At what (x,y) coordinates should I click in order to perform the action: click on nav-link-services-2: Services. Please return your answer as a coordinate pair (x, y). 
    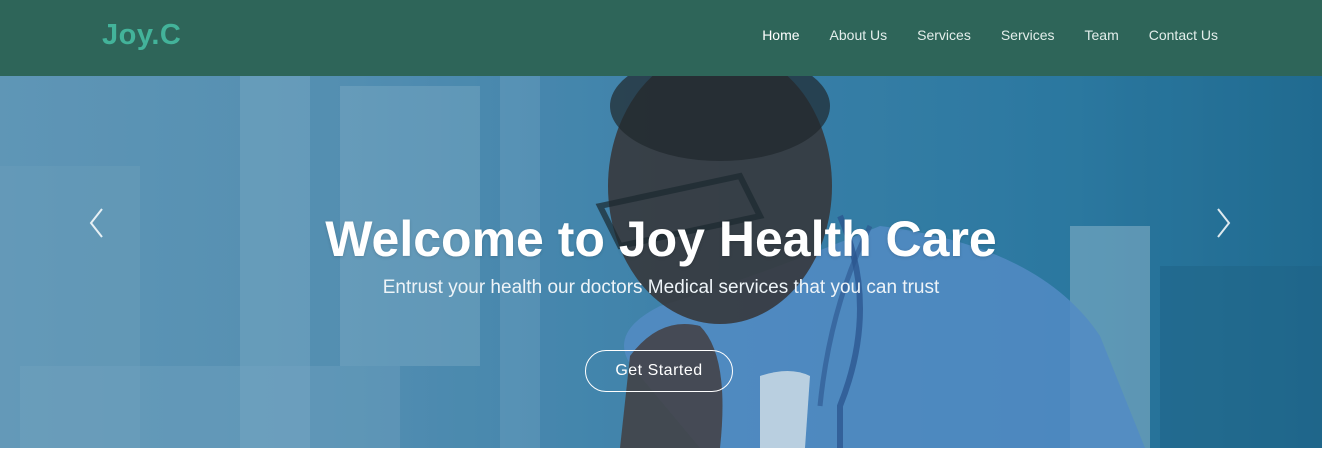
    Looking at the image, I should click on (1028, 35).